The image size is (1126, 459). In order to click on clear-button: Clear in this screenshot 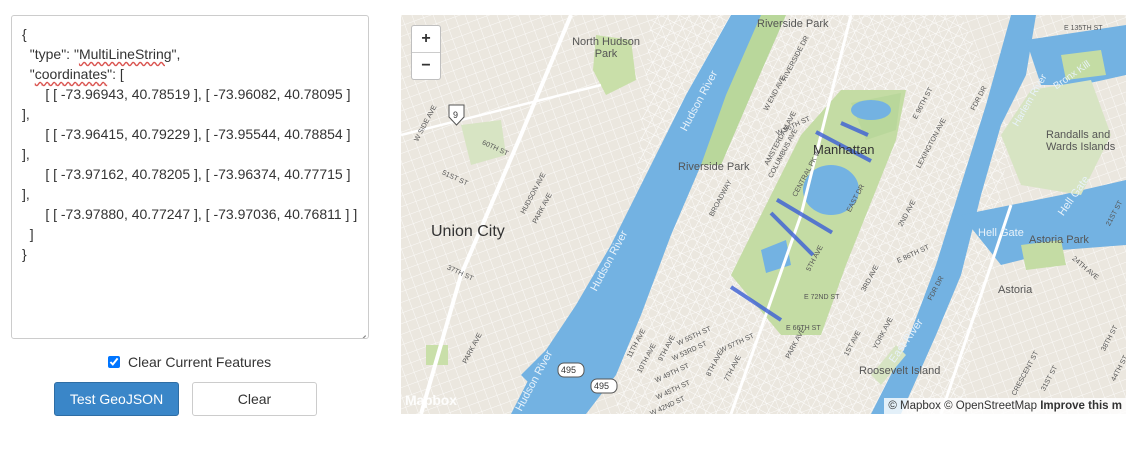, I will do `click(254, 399)`.